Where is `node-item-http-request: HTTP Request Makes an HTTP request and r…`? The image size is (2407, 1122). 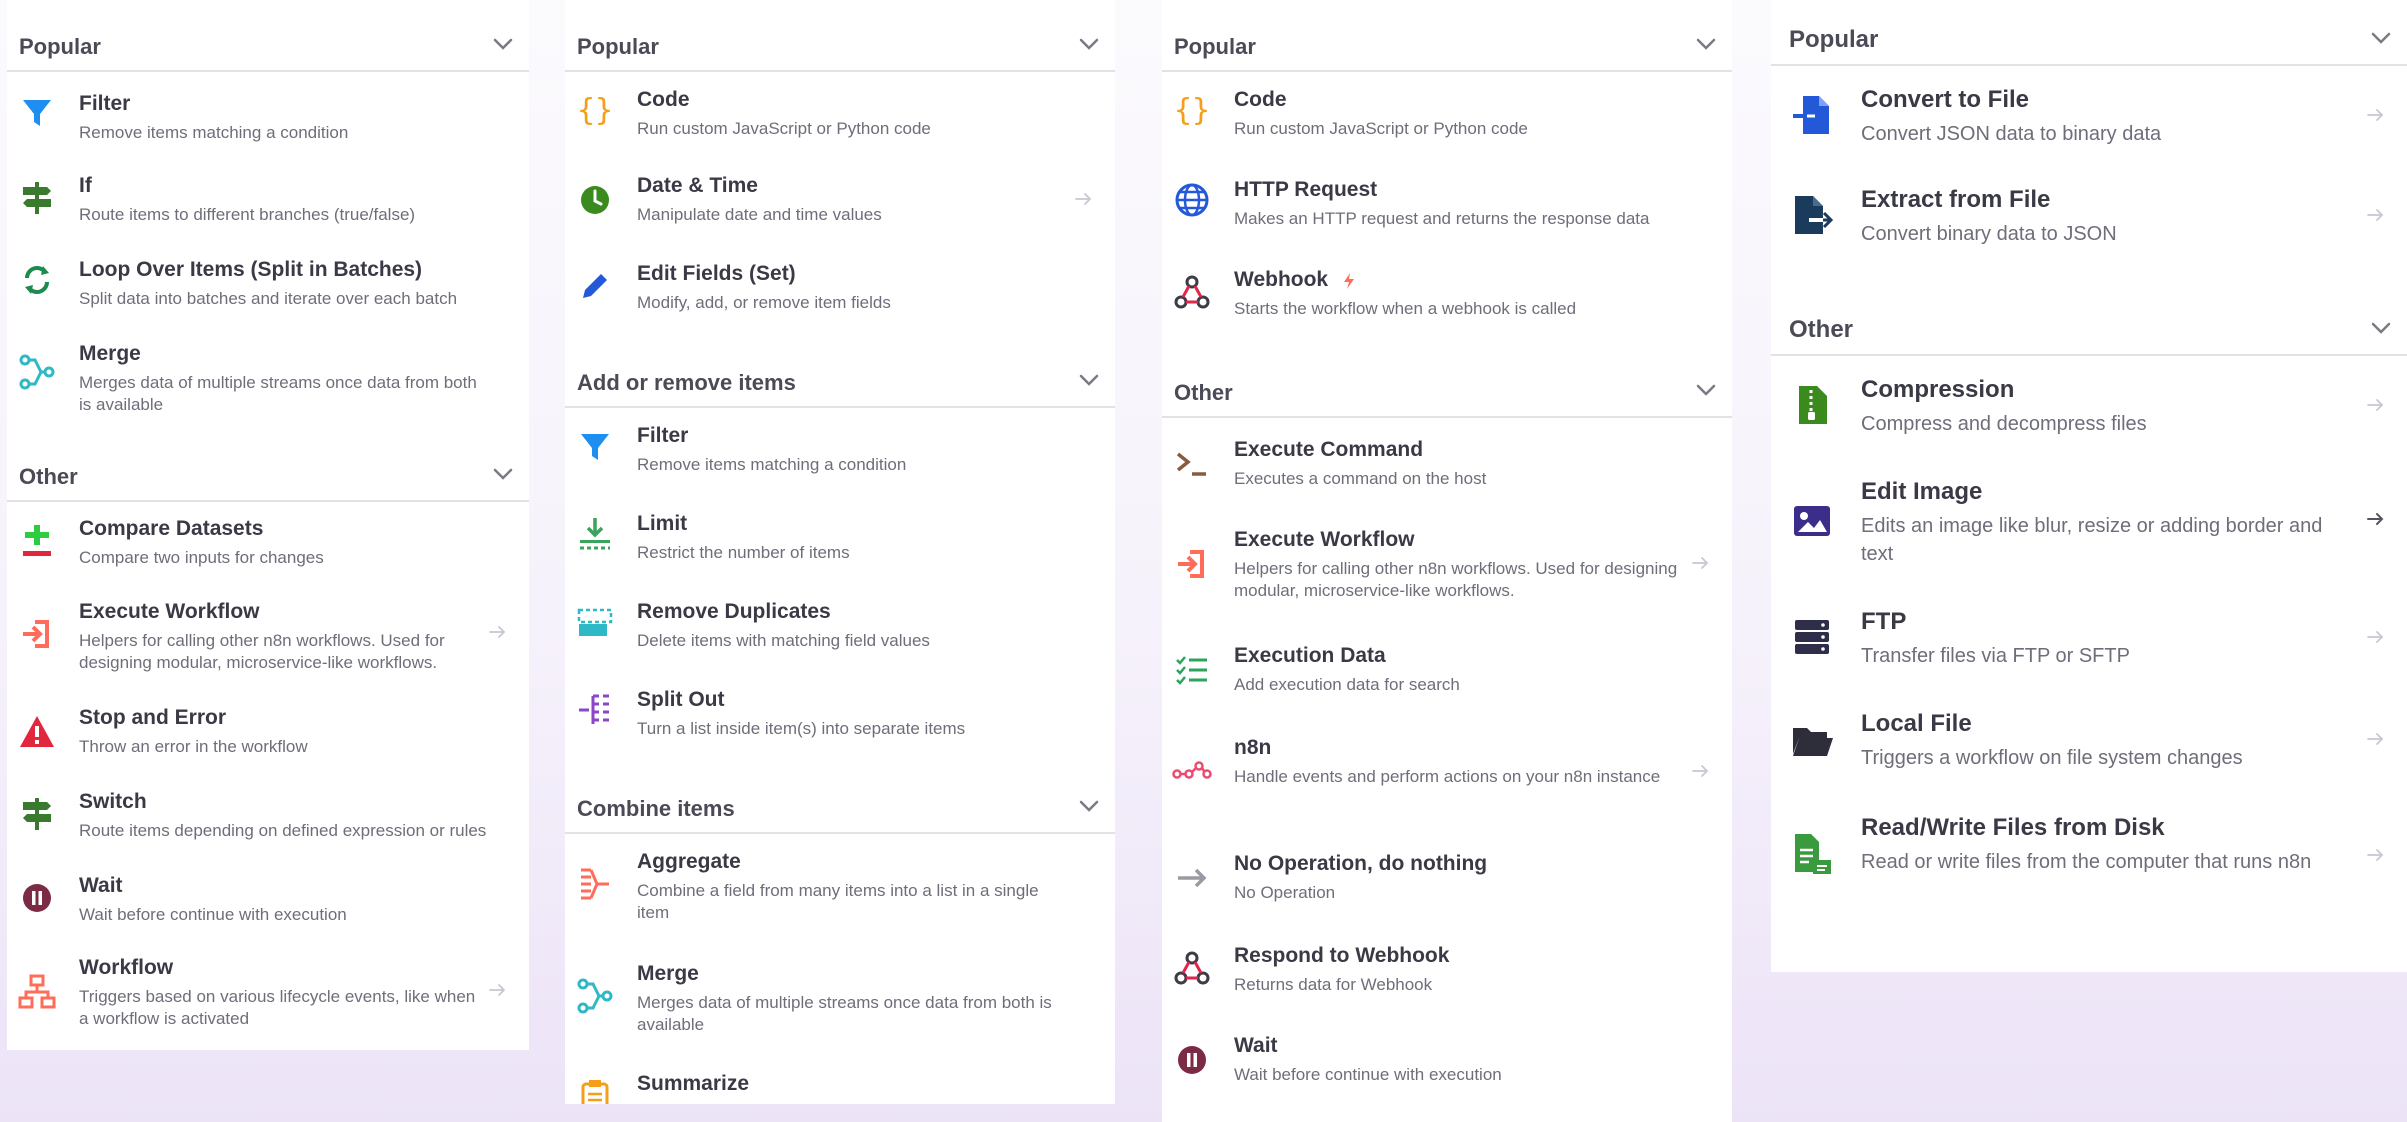
node-item-http-request: HTTP Request Makes an HTTP request and r… is located at coordinates (1447, 208).